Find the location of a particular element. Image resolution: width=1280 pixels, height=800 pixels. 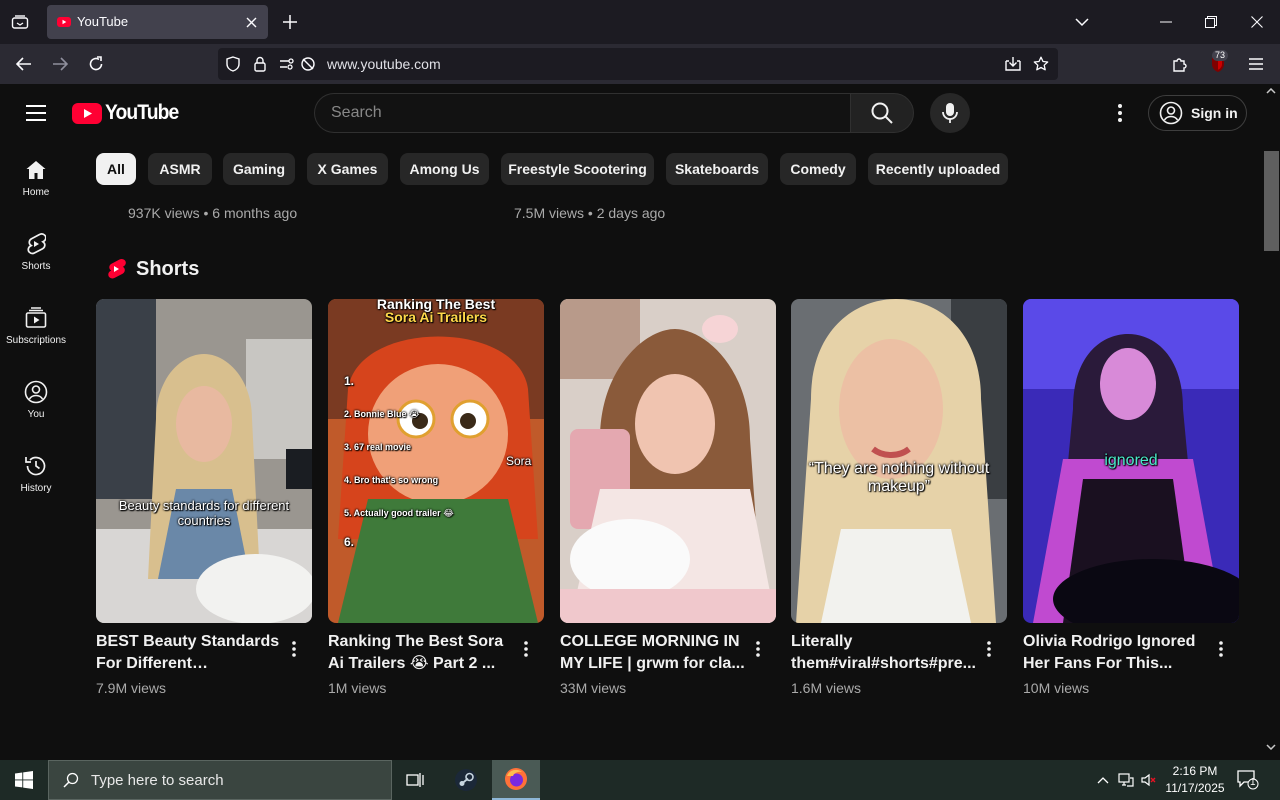

short-thumbnail: “They are nothing without makeup” is located at coordinates (899, 461).